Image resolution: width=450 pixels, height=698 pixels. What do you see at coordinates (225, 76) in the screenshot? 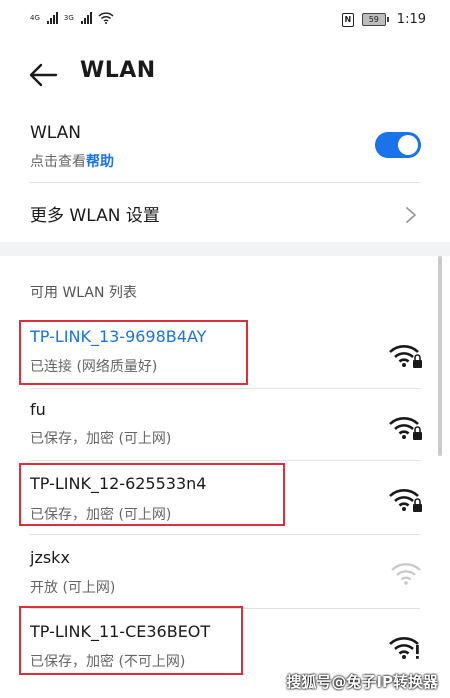
I see `app-header: WLAN` at bounding box center [225, 76].